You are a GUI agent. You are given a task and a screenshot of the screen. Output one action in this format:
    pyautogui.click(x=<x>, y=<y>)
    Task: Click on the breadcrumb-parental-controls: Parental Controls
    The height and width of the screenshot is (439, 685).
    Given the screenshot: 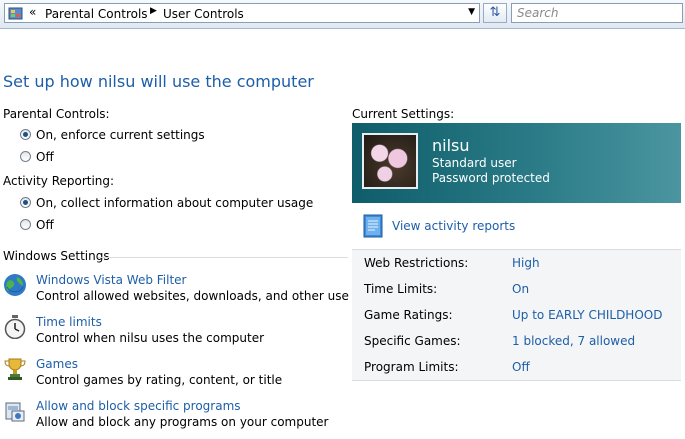 What is the action you would take?
    pyautogui.click(x=96, y=14)
    